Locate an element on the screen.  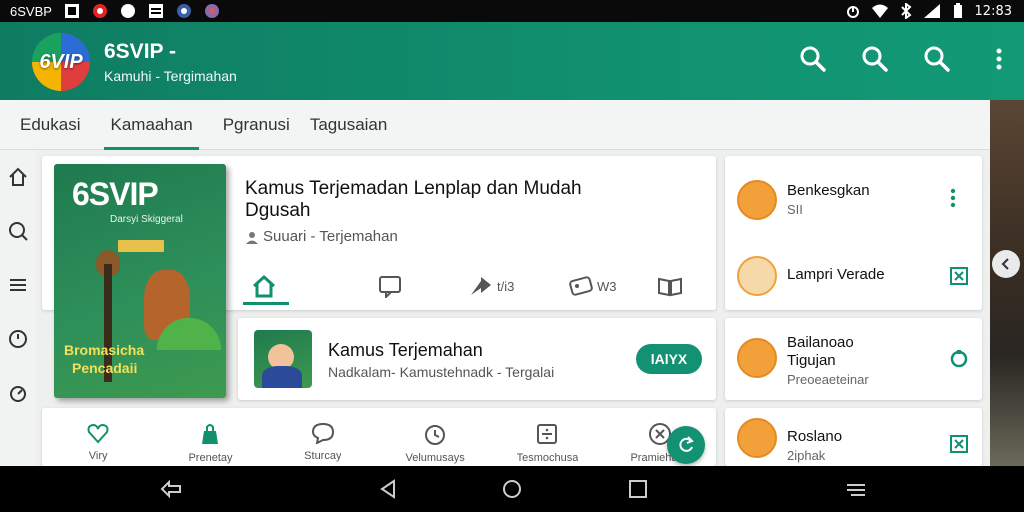
featured-actions: t/i3 W3 is located at coordinates (484, 286).